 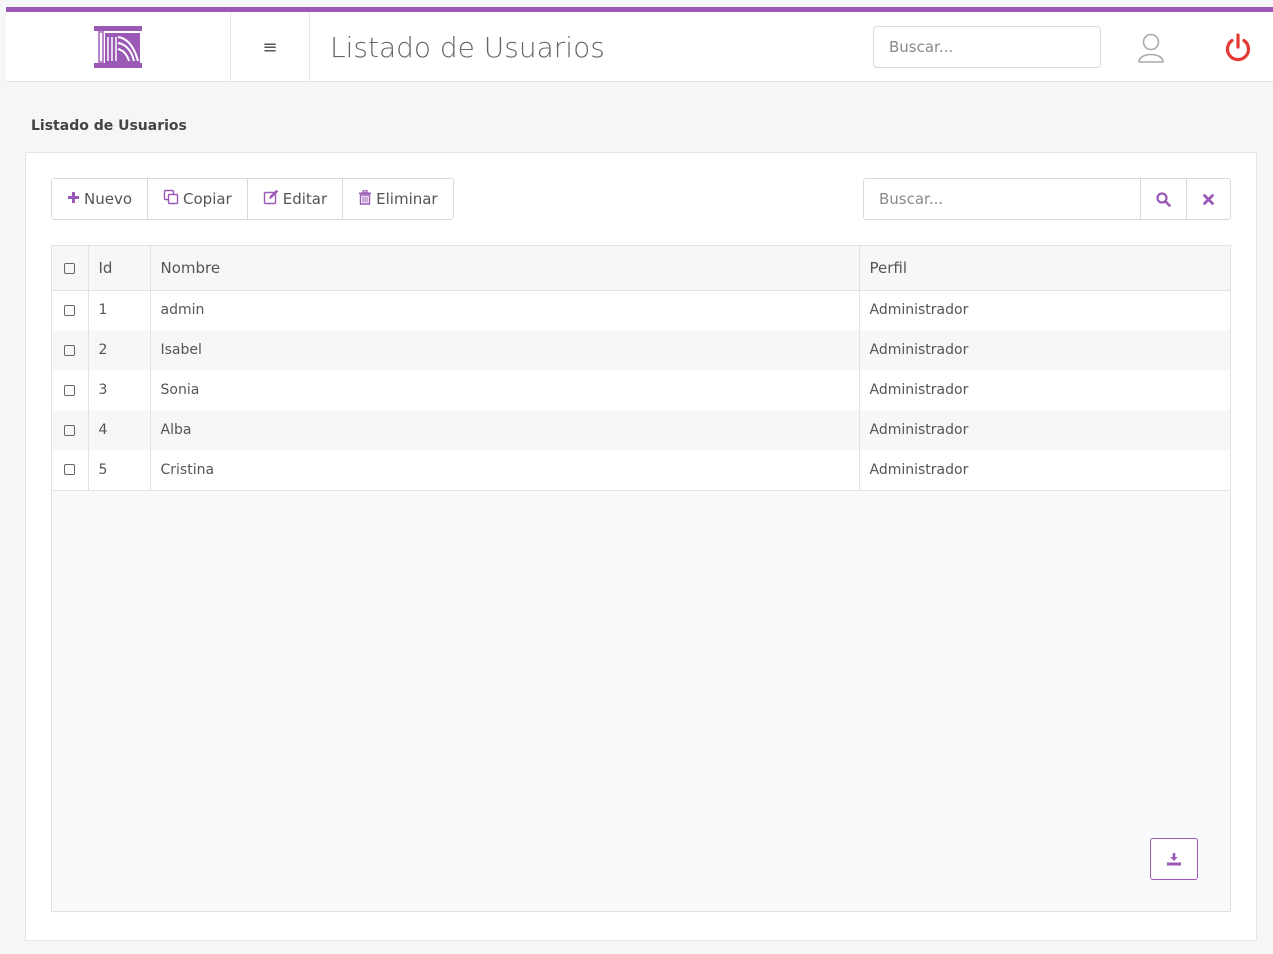 I want to click on clear-search-button, so click(x=1208, y=199).